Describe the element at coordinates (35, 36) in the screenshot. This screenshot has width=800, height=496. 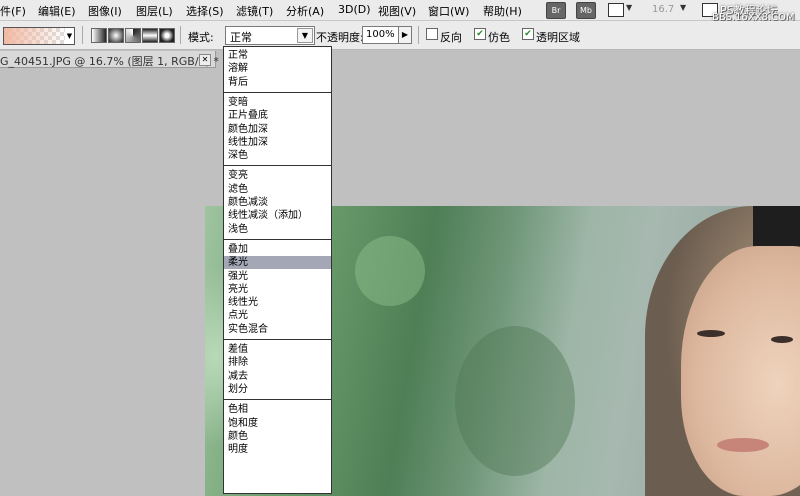
I see `gradient-picker` at that location.